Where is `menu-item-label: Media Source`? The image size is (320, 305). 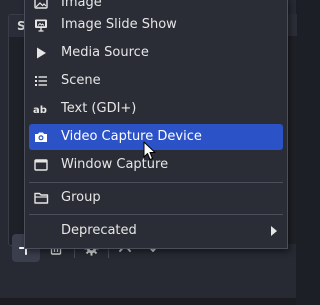 menu-item-label: Media Source is located at coordinates (105, 52).